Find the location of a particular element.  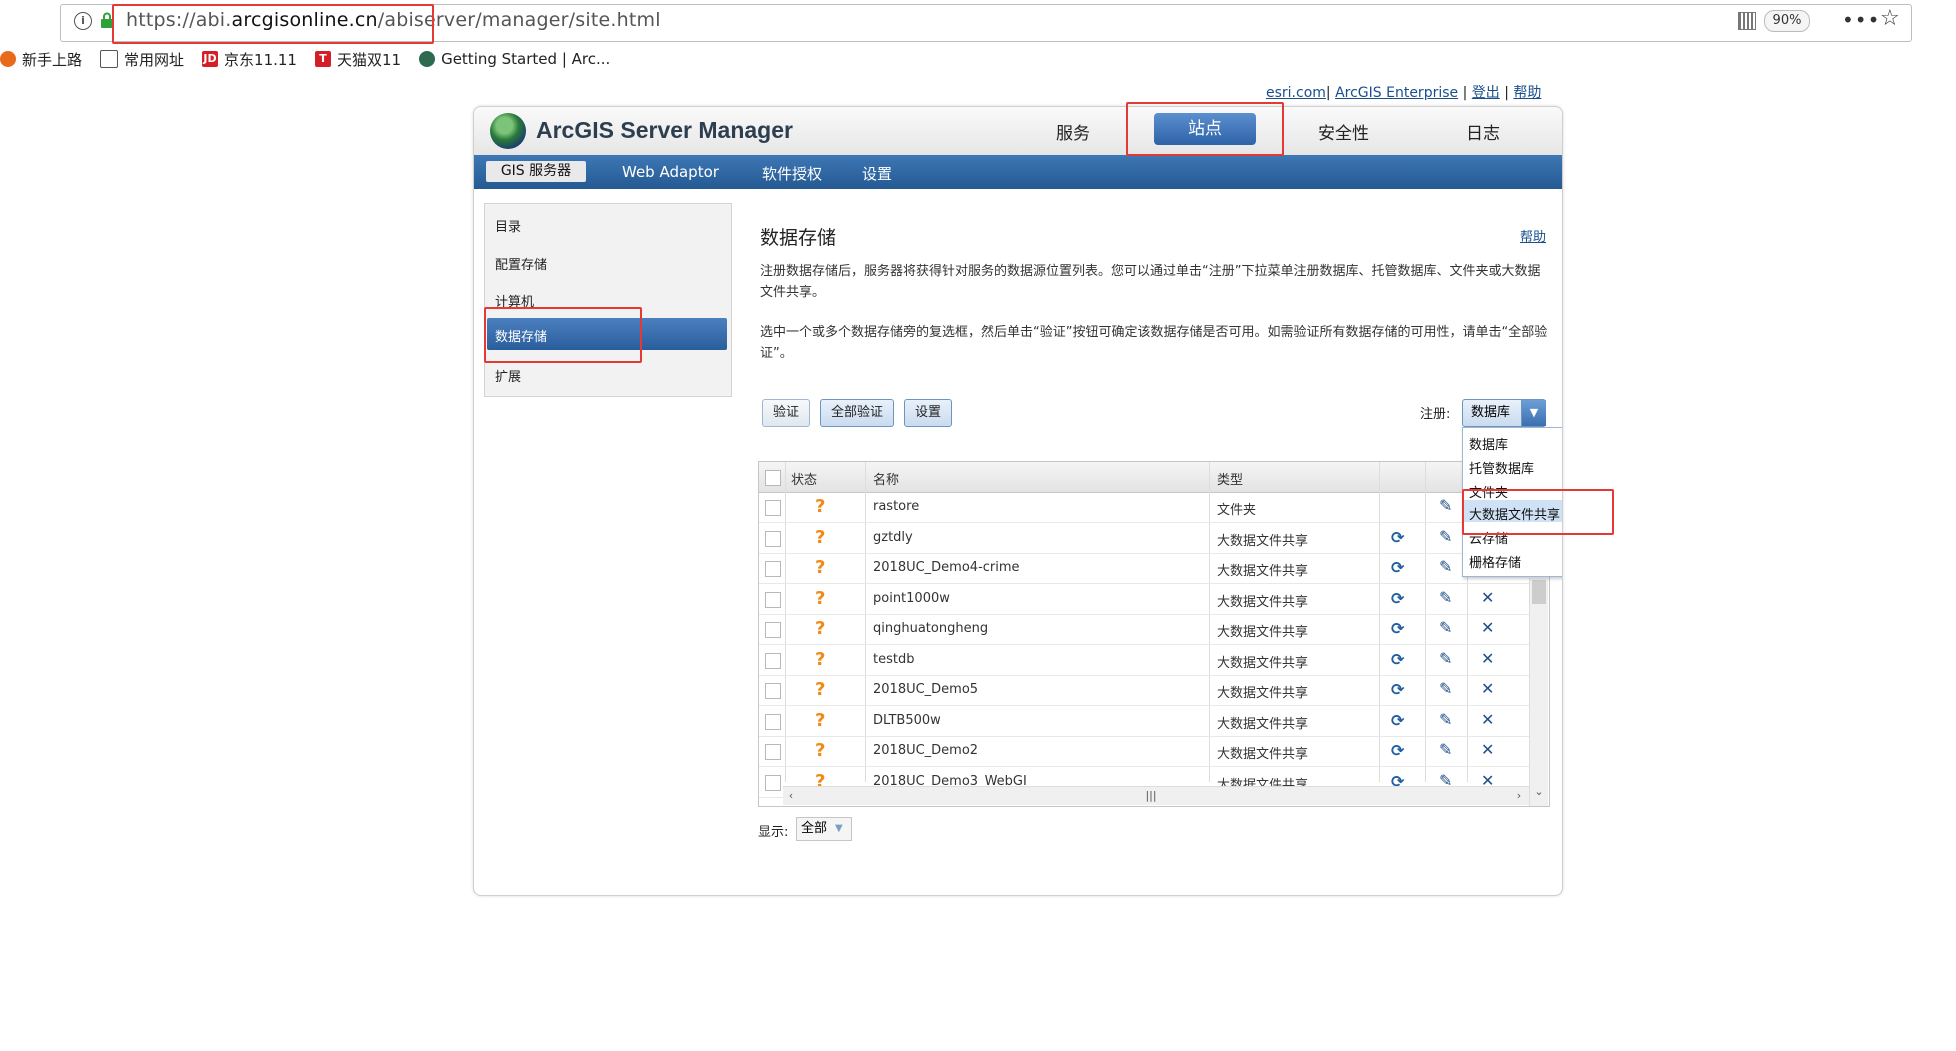

esri-link: esri.com is located at coordinates (1296, 93).